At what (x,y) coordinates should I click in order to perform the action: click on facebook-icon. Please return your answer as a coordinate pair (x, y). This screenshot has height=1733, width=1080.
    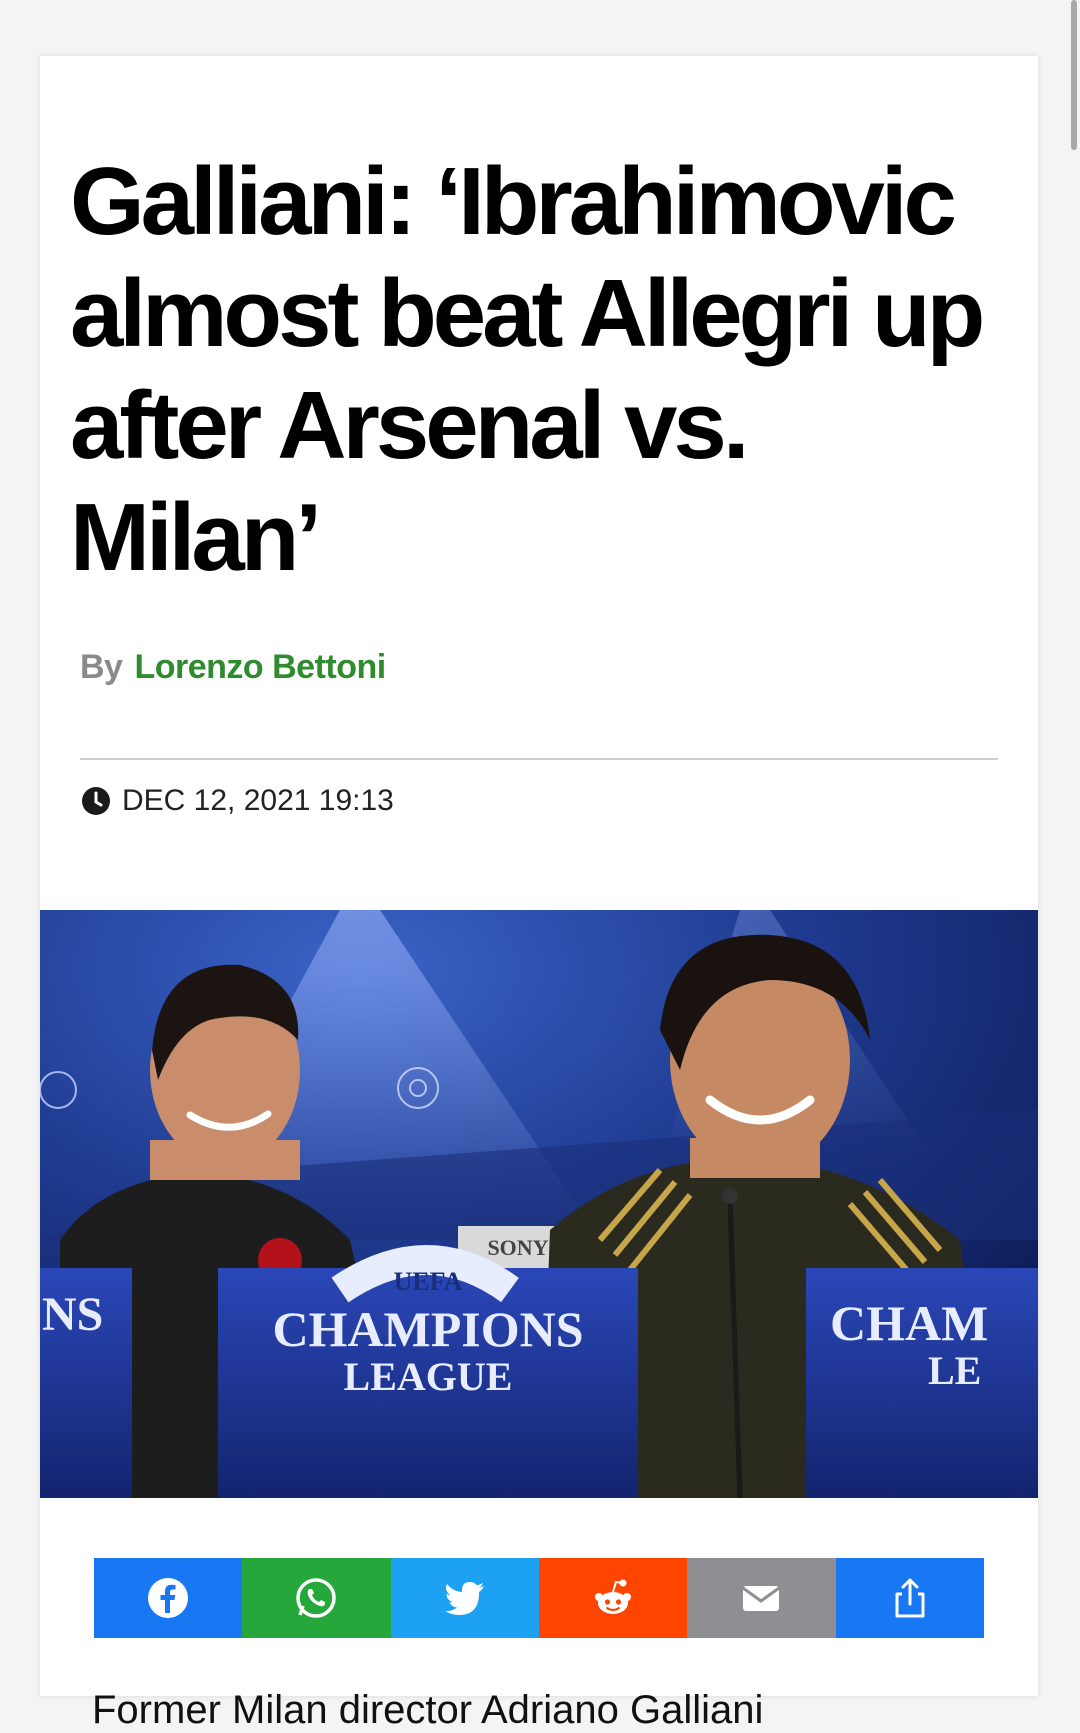
    Looking at the image, I should click on (168, 1598).